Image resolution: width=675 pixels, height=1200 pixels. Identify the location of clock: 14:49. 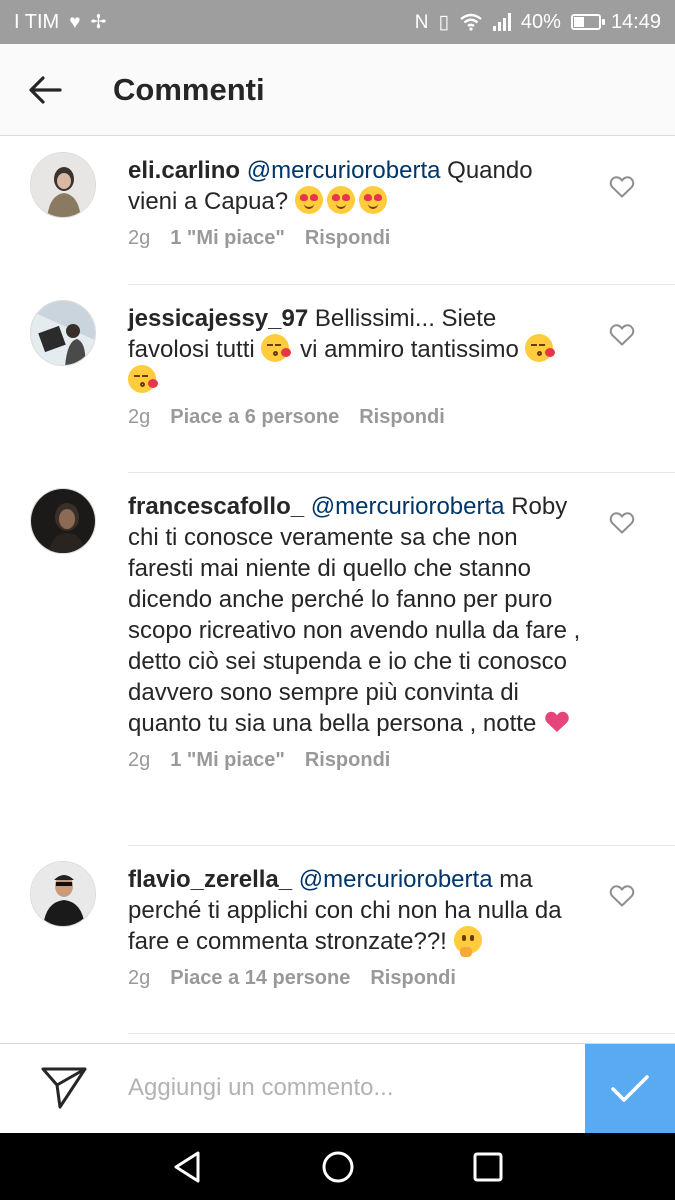
(635, 21).